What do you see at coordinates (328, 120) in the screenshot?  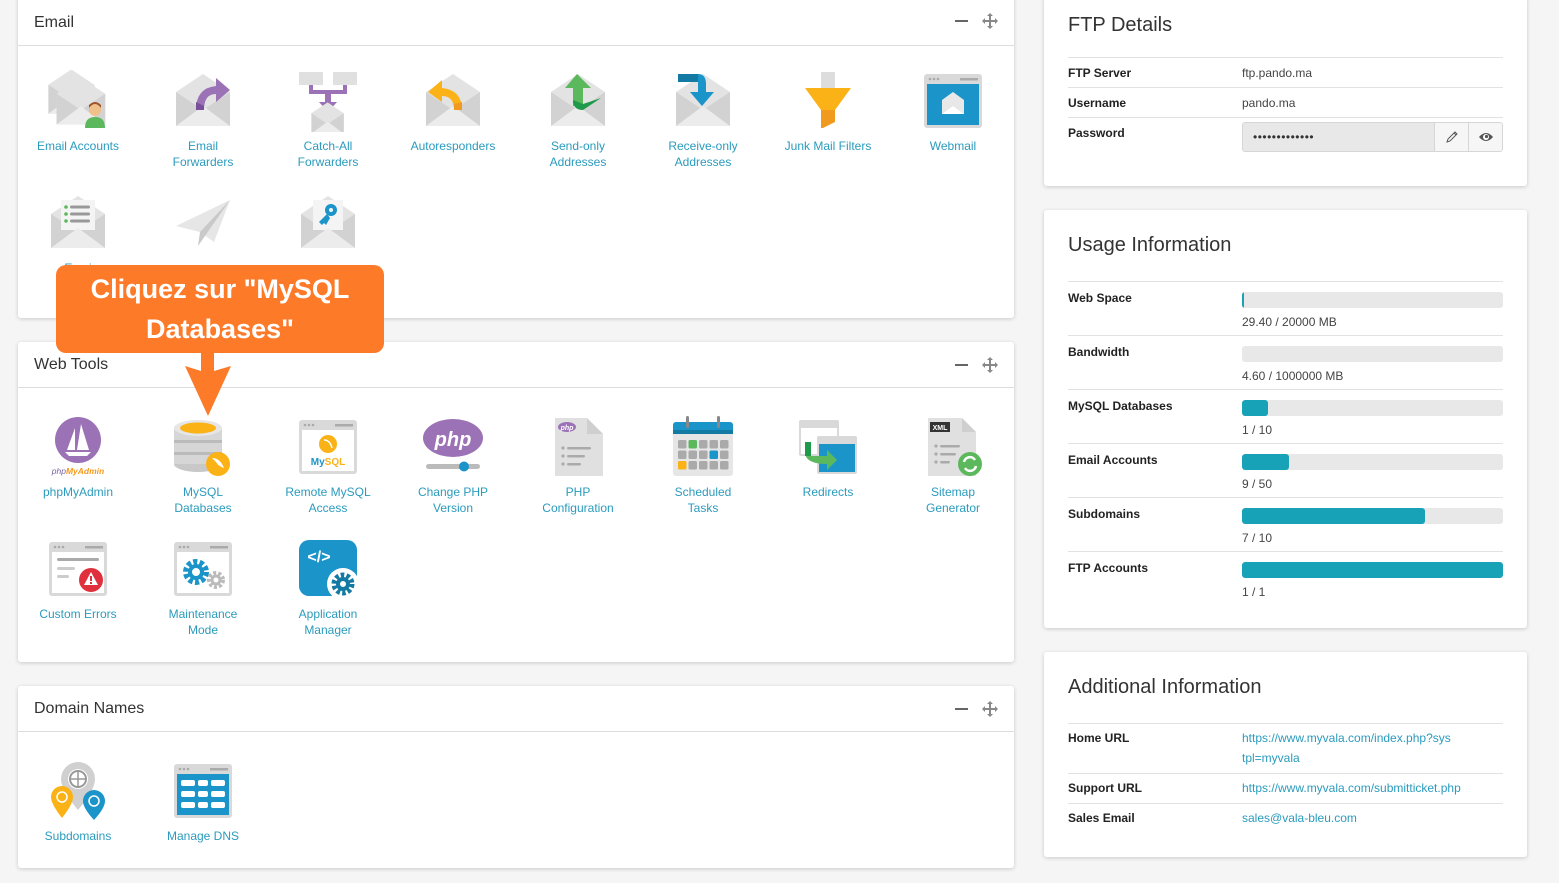 I see `tile-catch-all: Catch-All Forwarders` at bounding box center [328, 120].